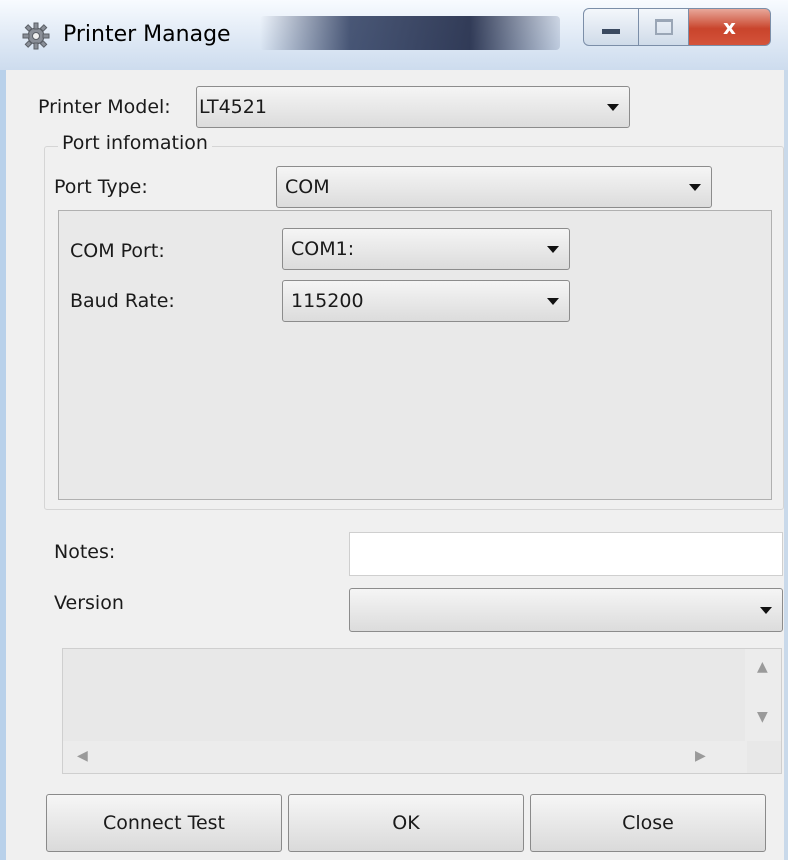  I want to click on vertical-scrollbar: ▲ ▼, so click(763, 695).